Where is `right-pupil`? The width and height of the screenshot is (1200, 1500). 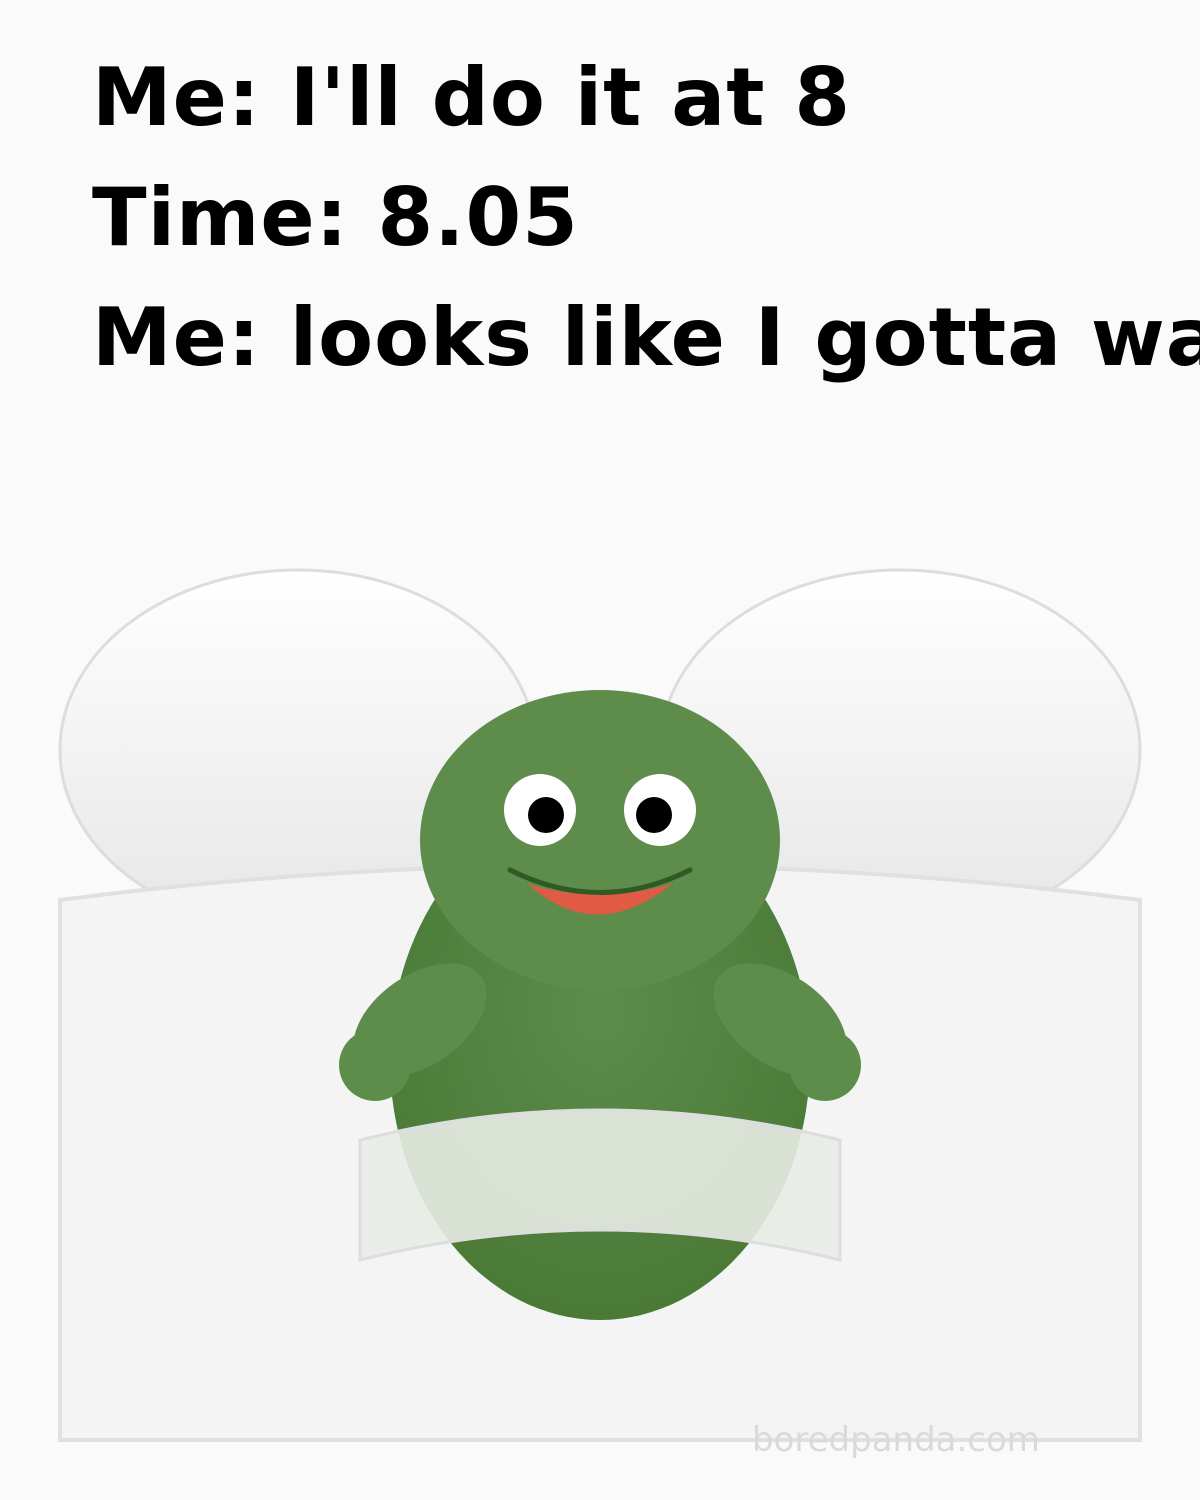
right-pupil is located at coordinates (654, 815).